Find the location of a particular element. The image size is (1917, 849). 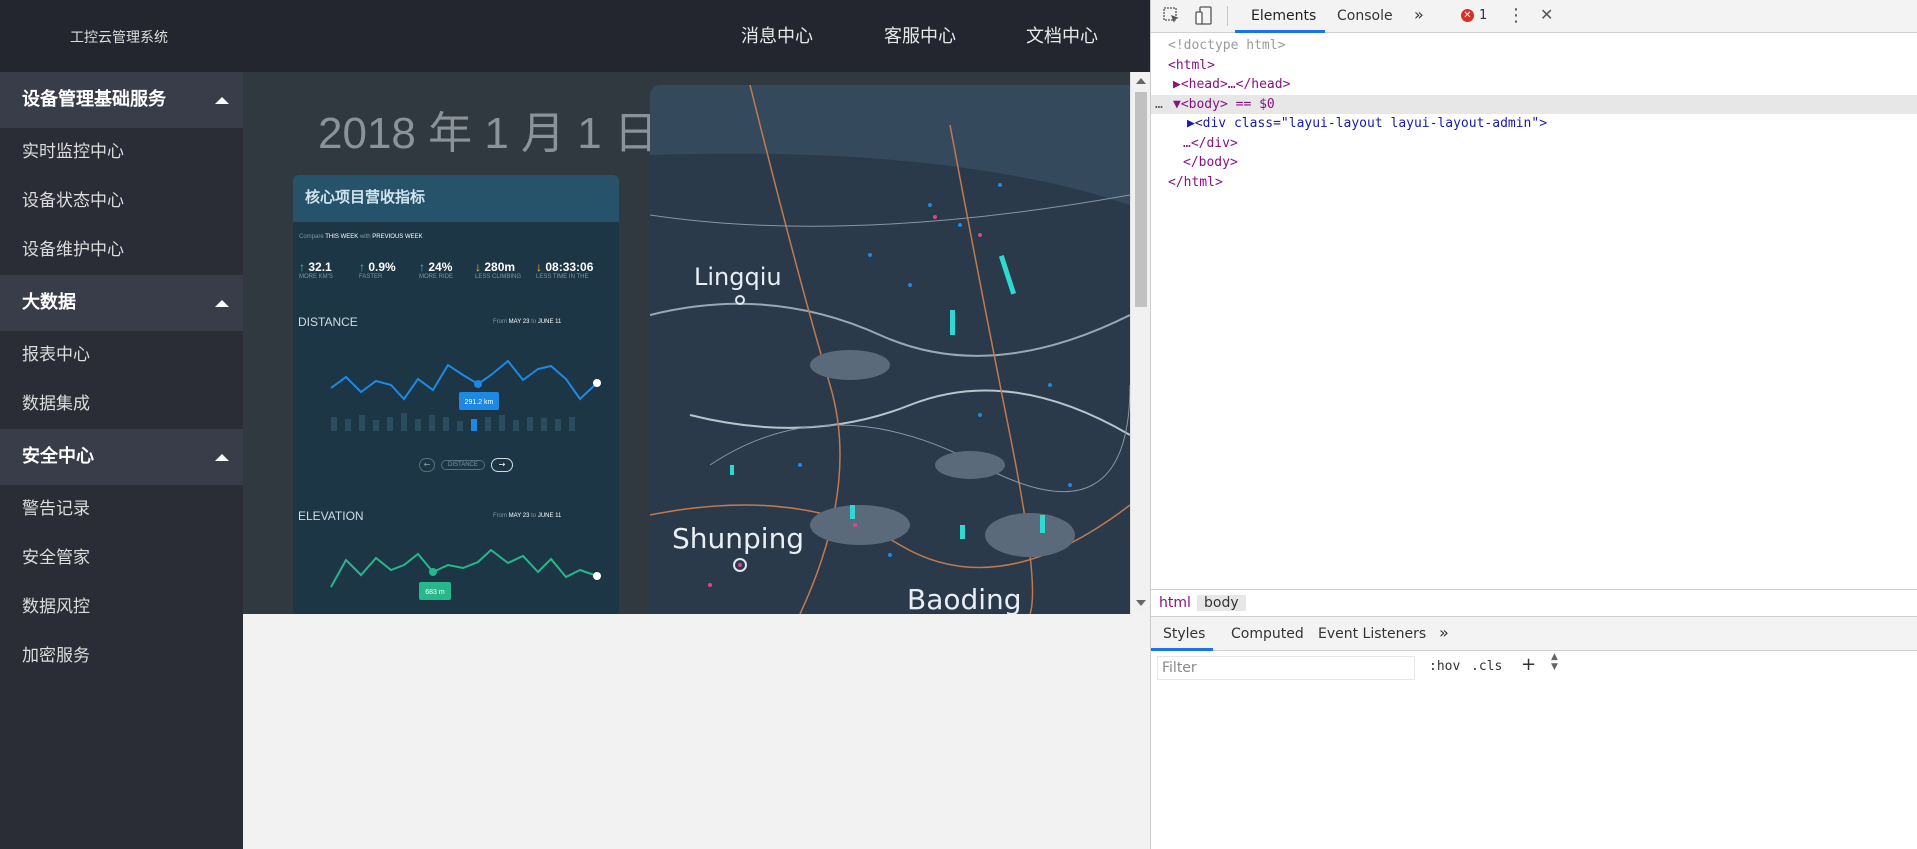

tab-elements: Elements is located at coordinates (1283, 16).